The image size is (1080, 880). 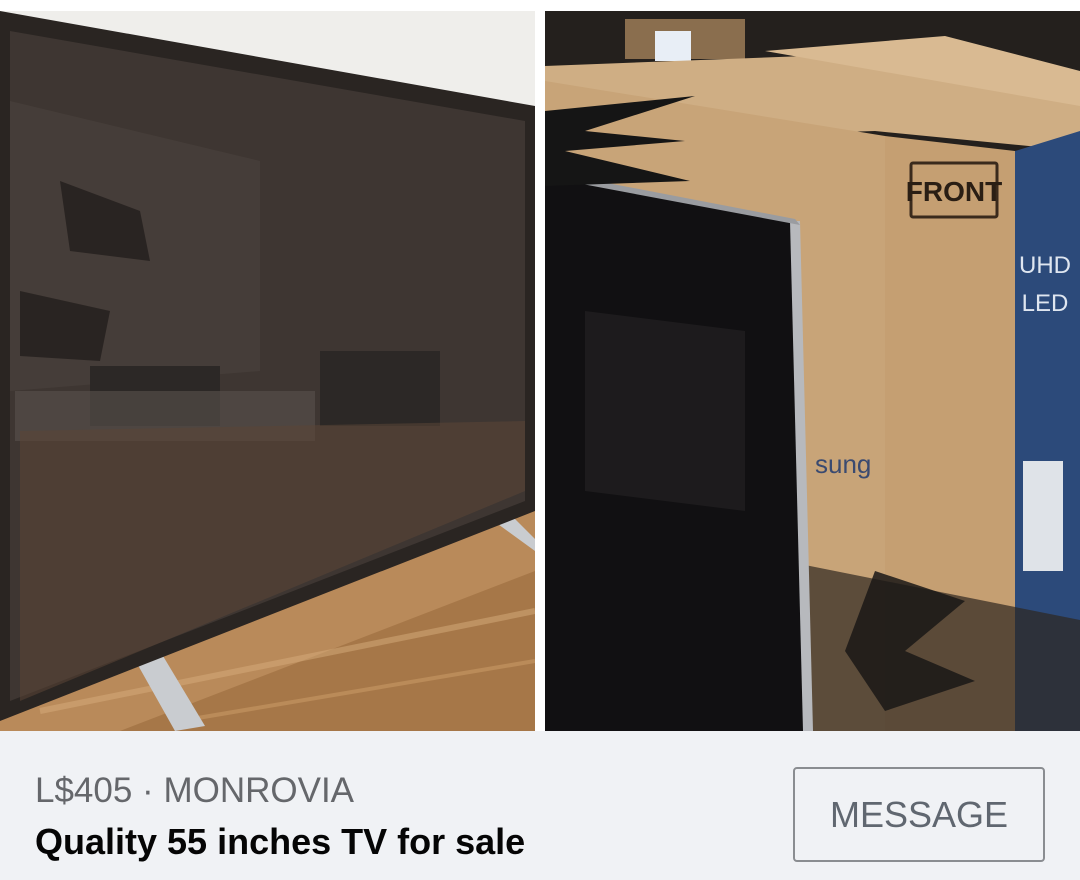 What do you see at coordinates (280, 842) in the screenshot?
I see `listing-title: Quality 55 inches TV for sale` at bounding box center [280, 842].